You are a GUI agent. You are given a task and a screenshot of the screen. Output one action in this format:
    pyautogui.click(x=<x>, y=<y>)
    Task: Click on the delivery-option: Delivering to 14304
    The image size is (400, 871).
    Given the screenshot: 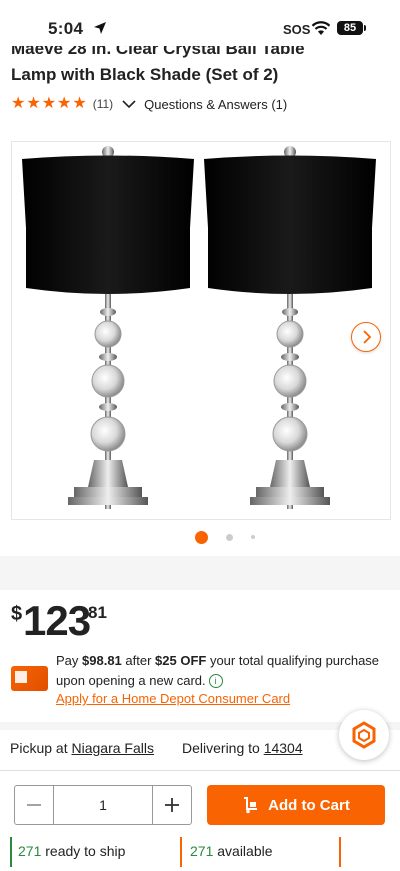 What is the action you would take?
    pyautogui.click(x=242, y=748)
    